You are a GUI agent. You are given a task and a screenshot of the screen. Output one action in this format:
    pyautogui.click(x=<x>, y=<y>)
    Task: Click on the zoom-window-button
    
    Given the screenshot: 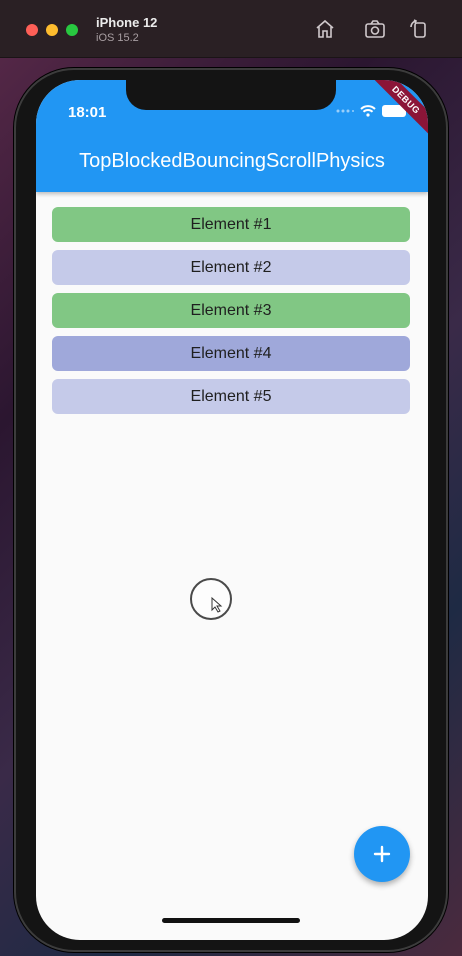 What is the action you would take?
    pyautogui.click(x=72, y=30)
    